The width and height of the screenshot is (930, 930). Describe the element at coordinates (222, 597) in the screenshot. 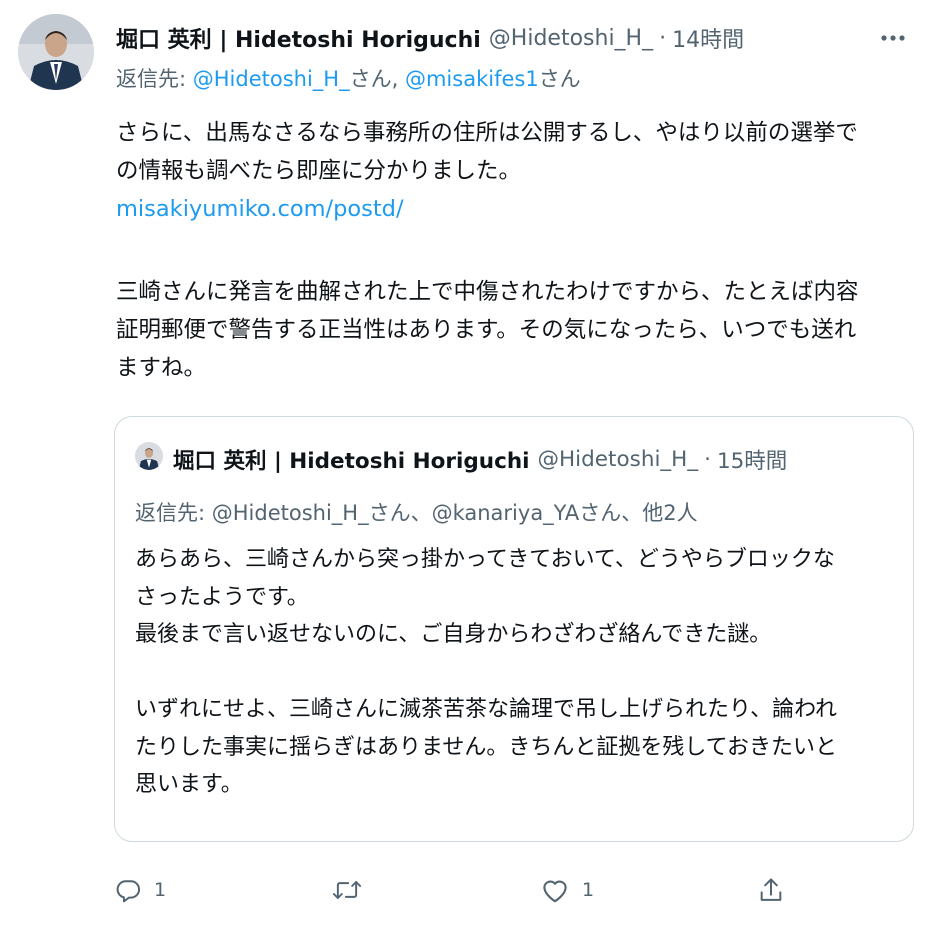

I see `quoted-text-line: さったようです。` at that location.